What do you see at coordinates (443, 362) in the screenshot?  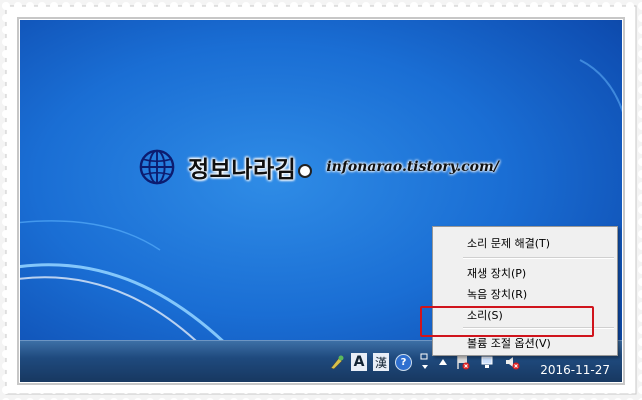 I see `tray-up-arrow-icon` at bounding box center [443, 362].